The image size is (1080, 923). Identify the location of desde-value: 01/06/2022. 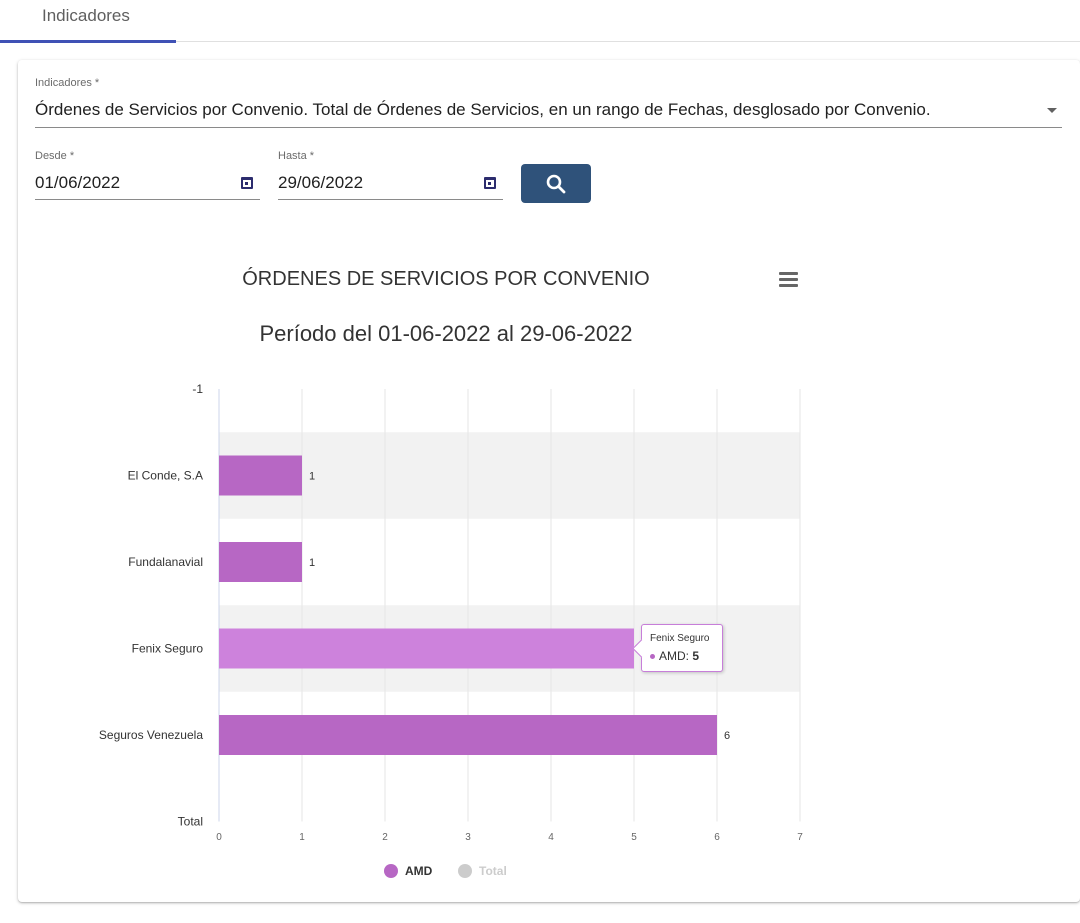
(78, 182).